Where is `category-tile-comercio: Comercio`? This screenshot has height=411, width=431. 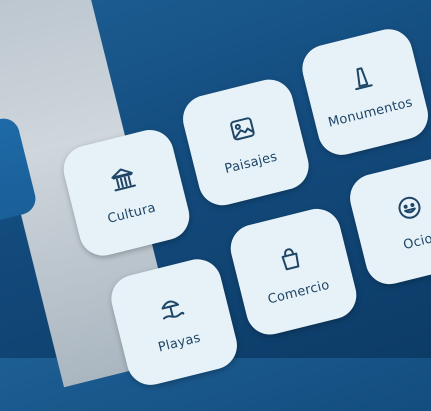
category-tile-comercio: Comercio is located at coordinates (293, 271).